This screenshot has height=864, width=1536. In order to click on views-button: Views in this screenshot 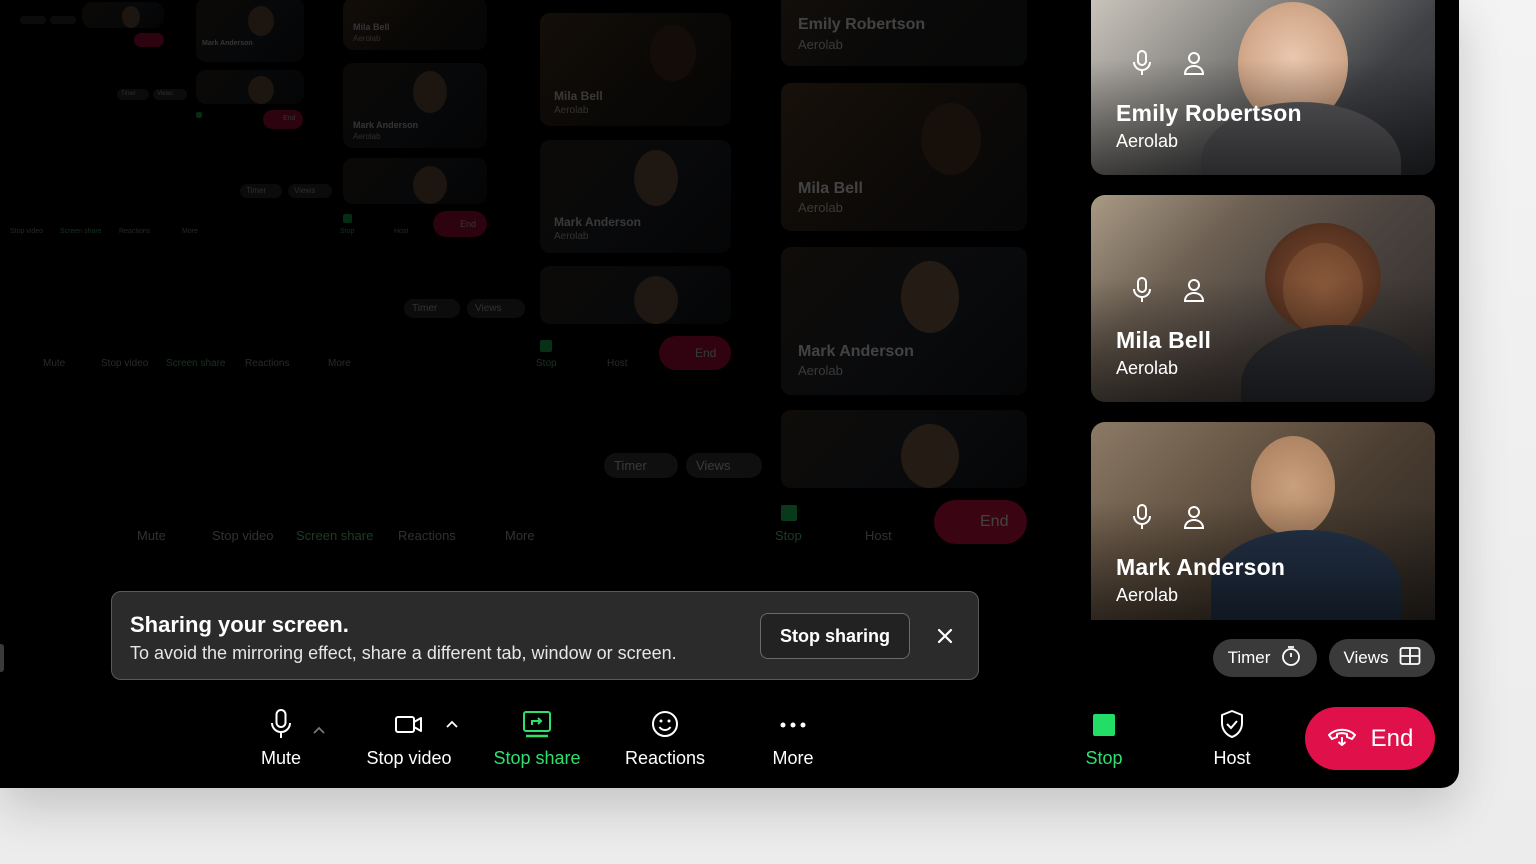, I will do `click(1382, 658)`.